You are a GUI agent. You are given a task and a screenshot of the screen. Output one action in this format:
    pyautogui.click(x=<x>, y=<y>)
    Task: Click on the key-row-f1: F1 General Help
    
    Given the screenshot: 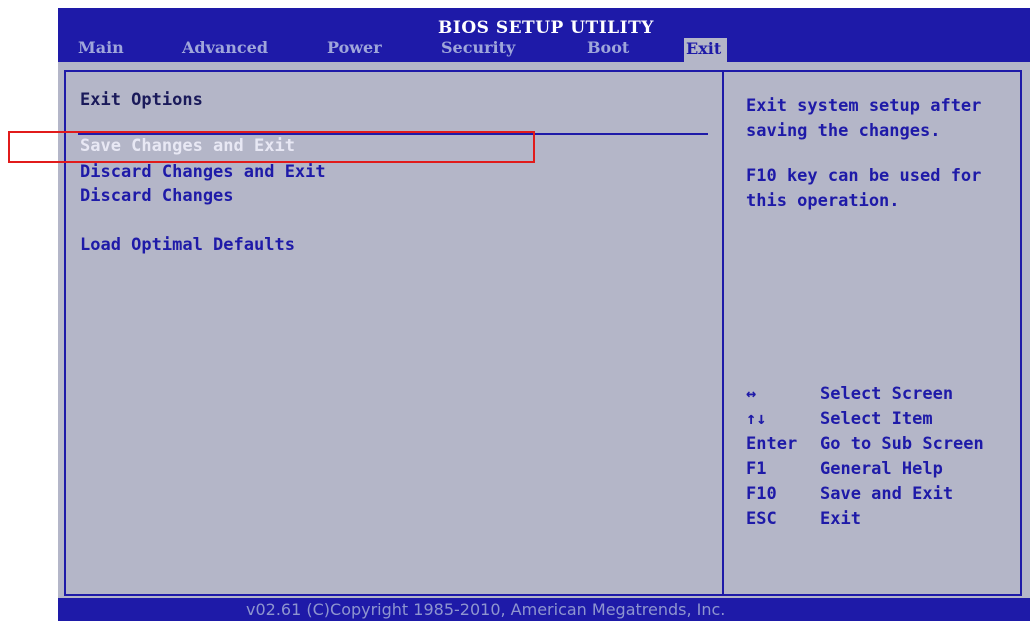 What is the action you would take?
    pyautogui.click(x=865, y=469)
    